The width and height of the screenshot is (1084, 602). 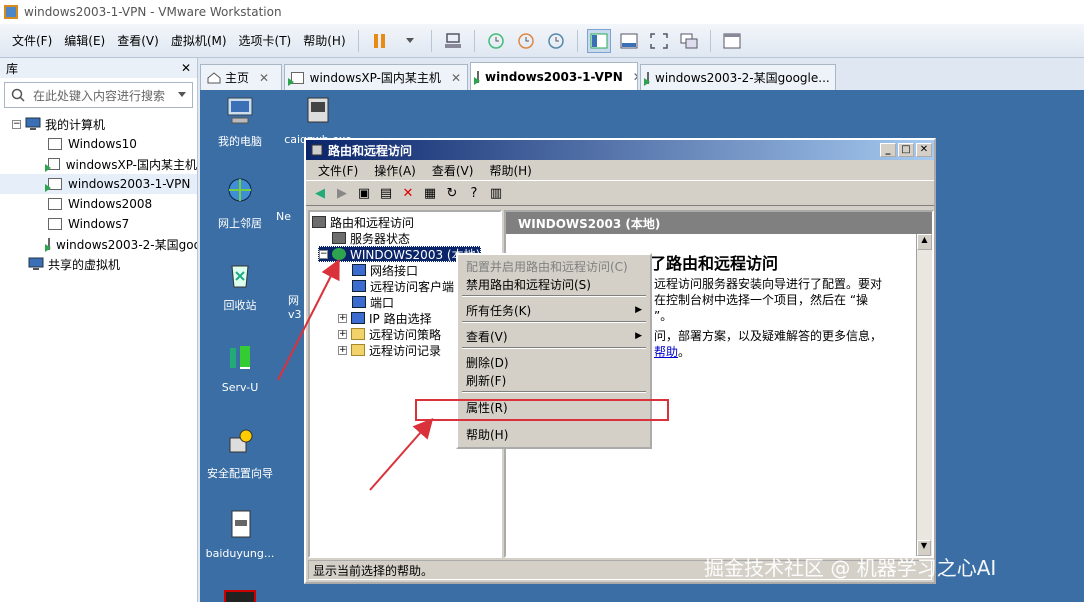 I want to click on tree-vm-item: Windows2008, so click(x=98, y=204).